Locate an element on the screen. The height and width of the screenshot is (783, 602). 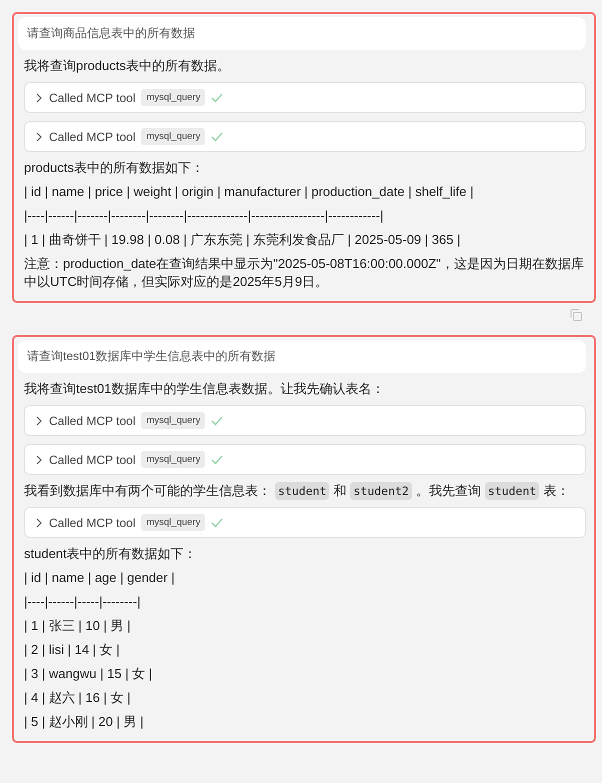
message-text: 我将查询products表中的所有数据。 is located at coordinates (127, 66).